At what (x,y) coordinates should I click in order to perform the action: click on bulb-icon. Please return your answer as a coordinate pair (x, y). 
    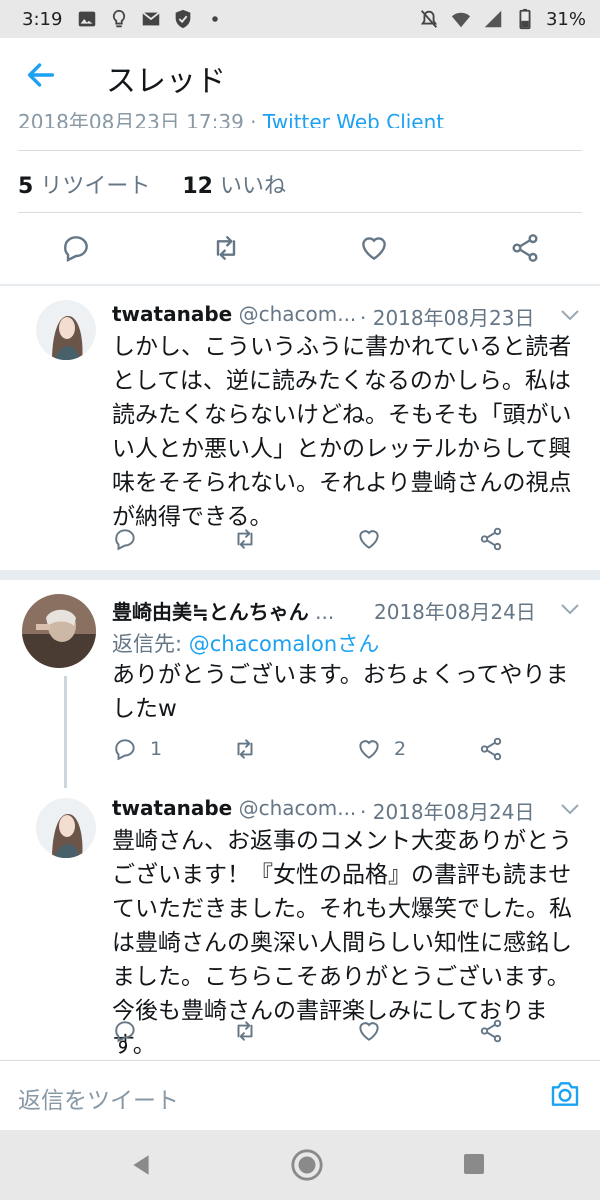
    Looking at the image, I should click on (119, 18).